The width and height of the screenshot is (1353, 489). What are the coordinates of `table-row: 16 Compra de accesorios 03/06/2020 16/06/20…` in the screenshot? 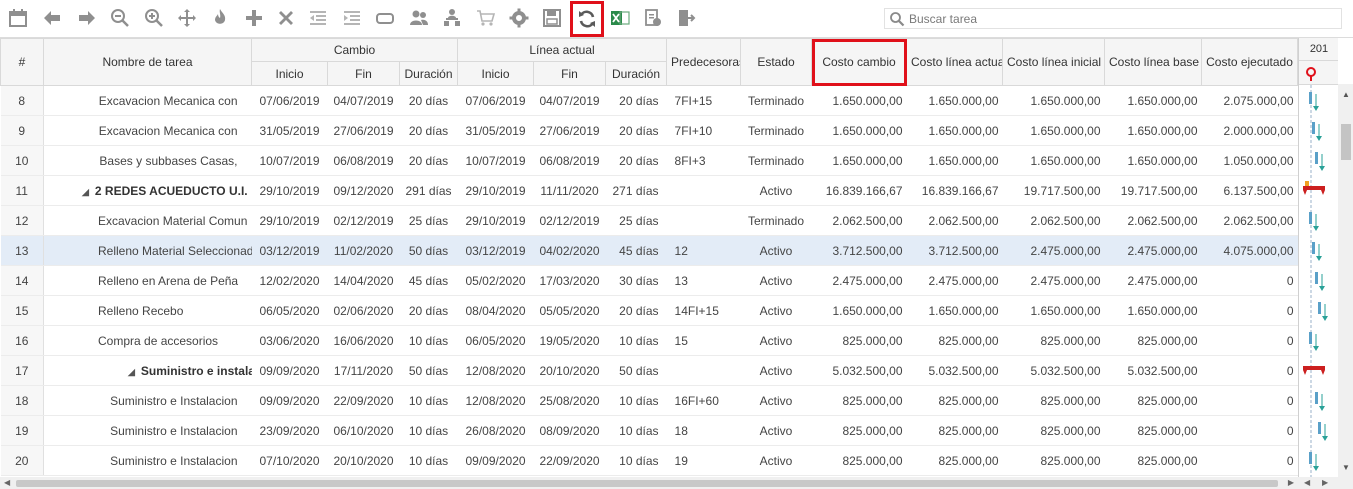 It's located at (649, 340).